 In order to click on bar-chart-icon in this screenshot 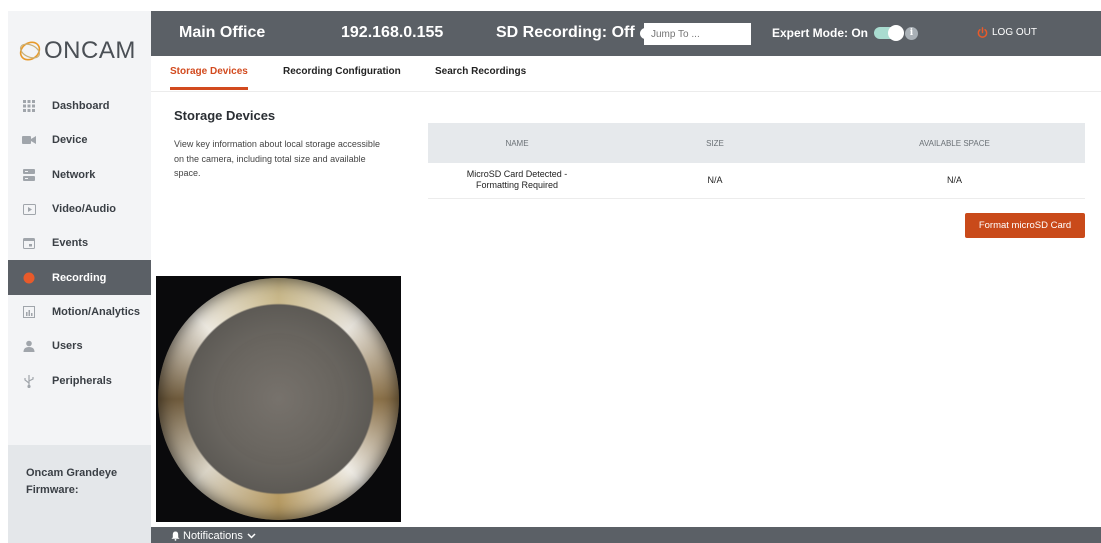, I will do `click(29, 312)`.